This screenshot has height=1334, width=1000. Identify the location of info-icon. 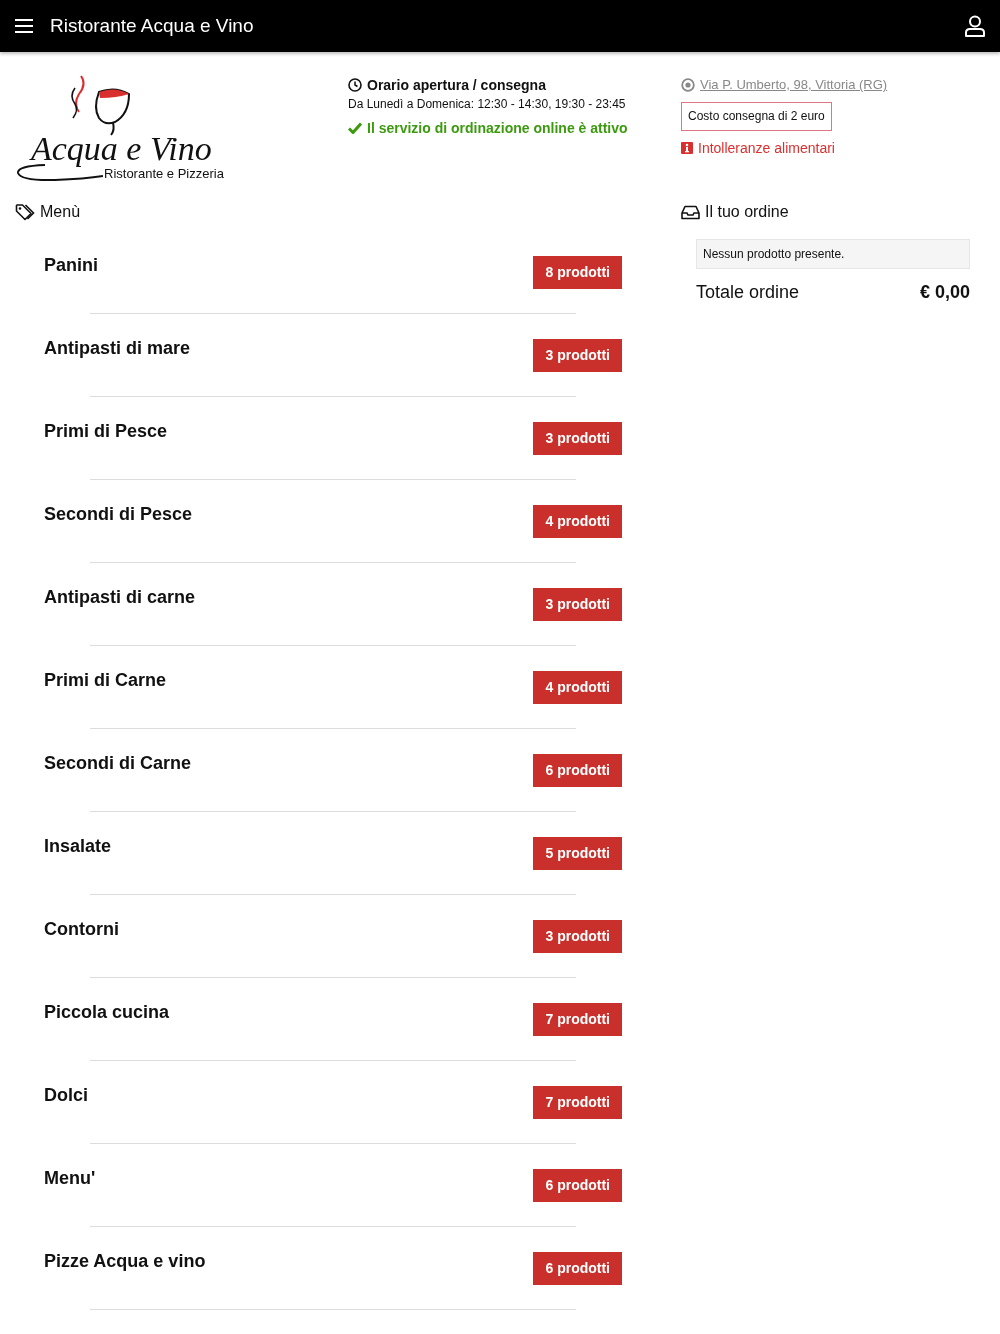
(687, 148).